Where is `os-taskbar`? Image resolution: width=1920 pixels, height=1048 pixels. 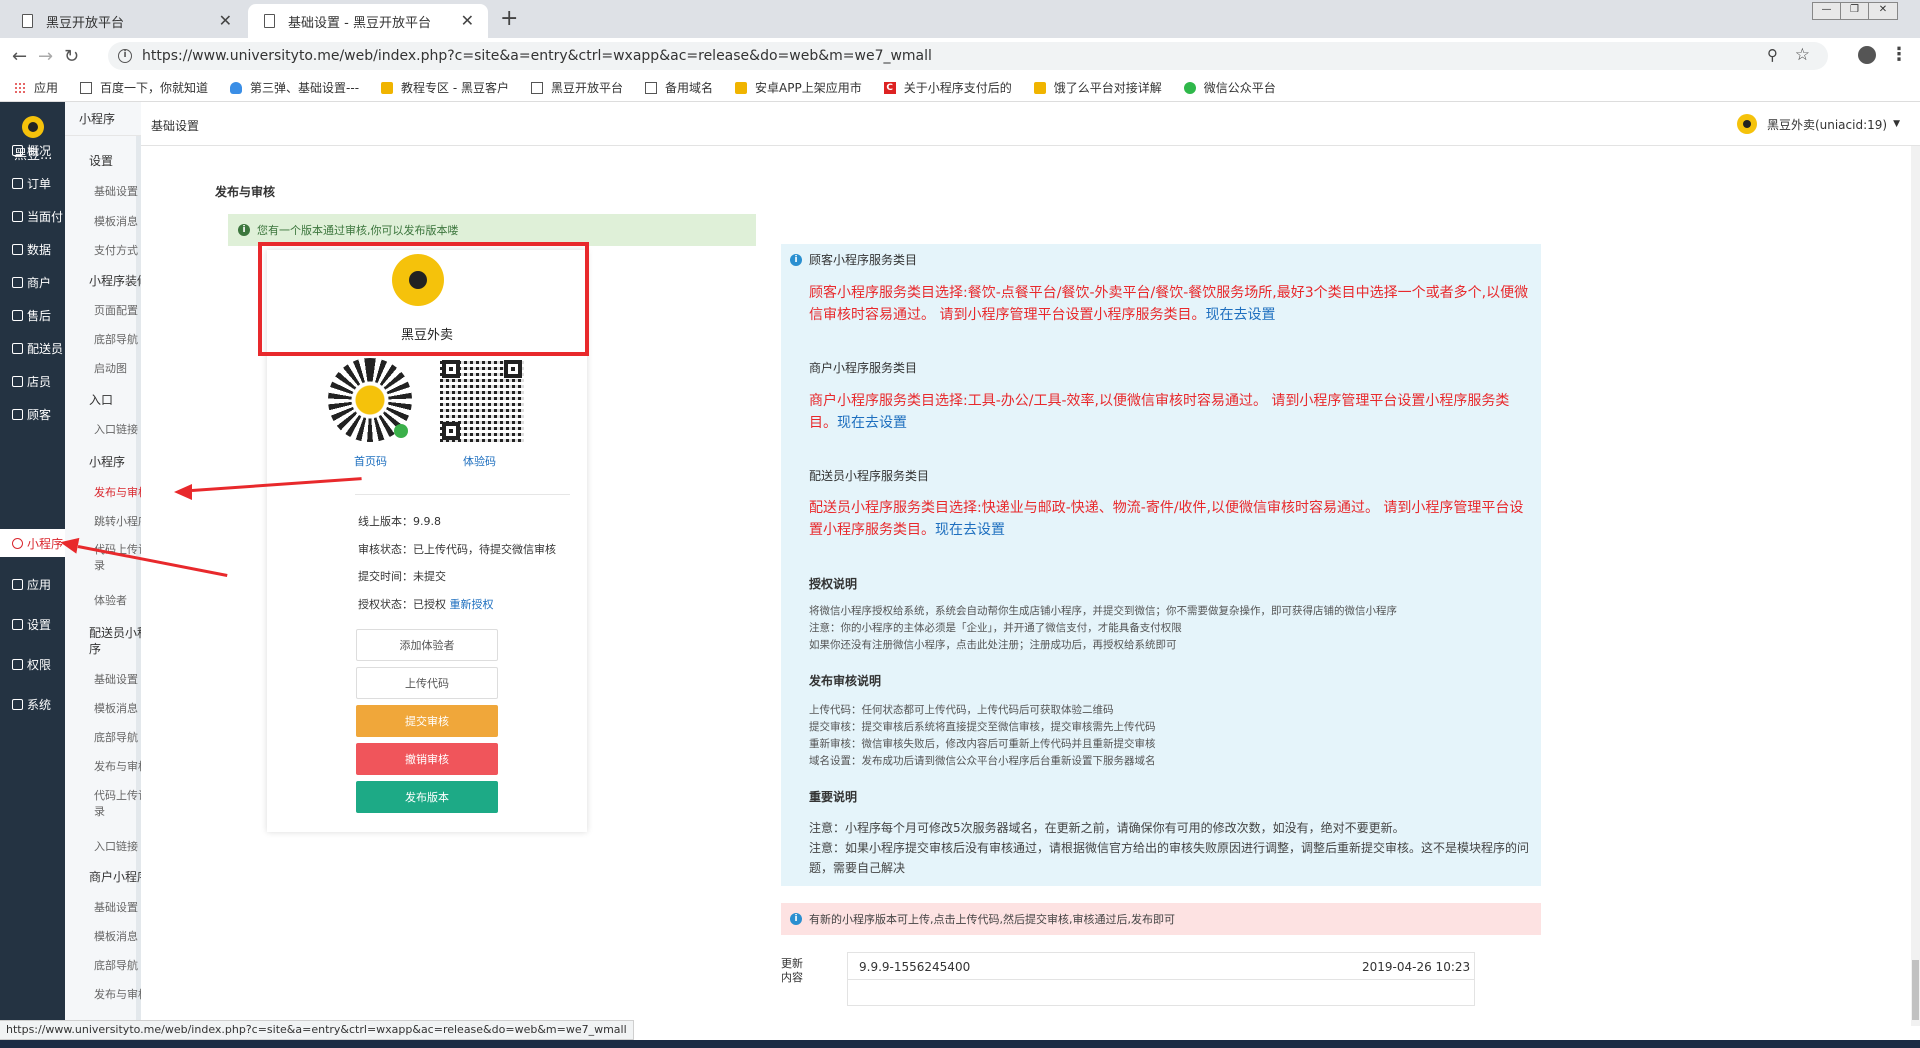
os-taskbar is located at coordinates (960, 1044).